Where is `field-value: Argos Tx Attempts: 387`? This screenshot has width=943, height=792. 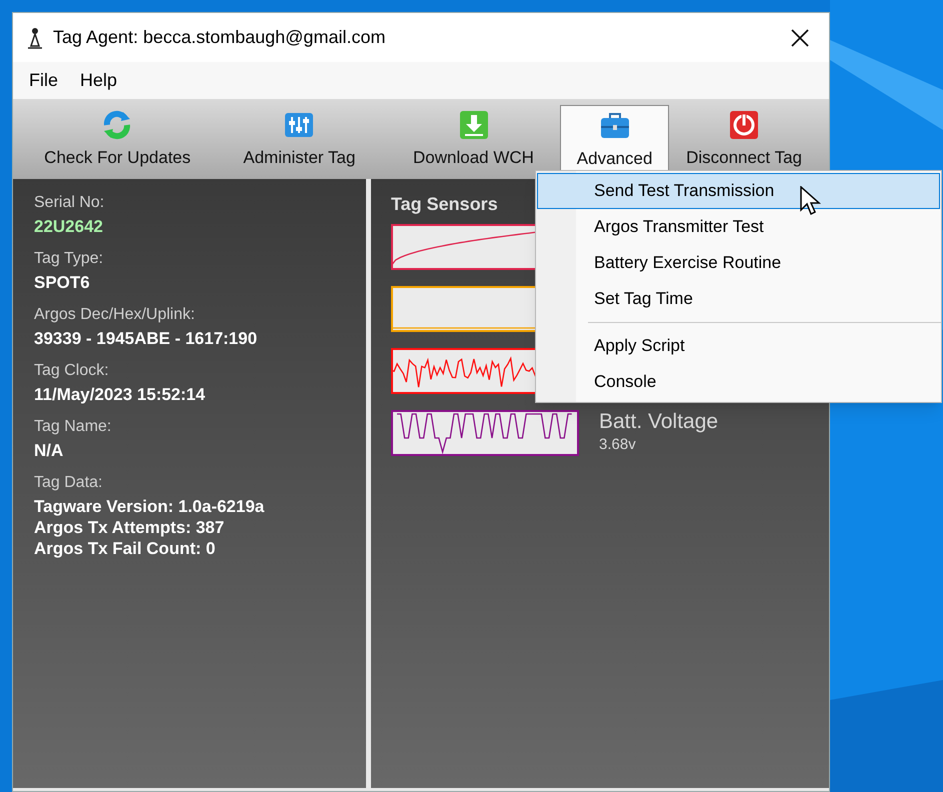 field-value: Argos Tx Attempts: 387 is located at coordinates (130, 527).